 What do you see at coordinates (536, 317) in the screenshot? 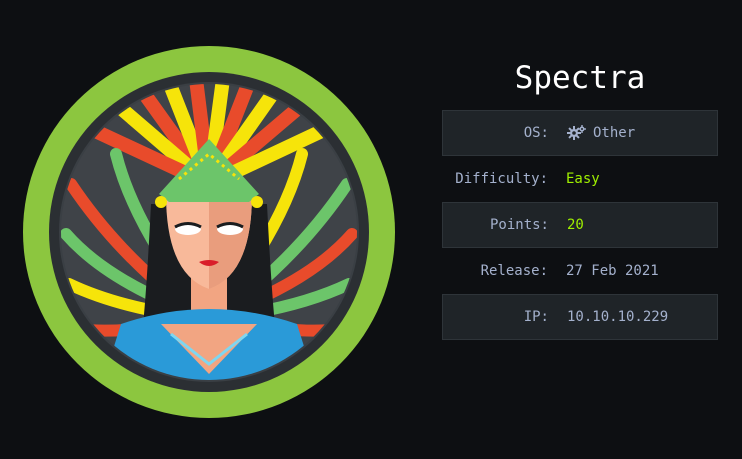
I see `info-label-ip: IP:` at bounding box center [536, 317].